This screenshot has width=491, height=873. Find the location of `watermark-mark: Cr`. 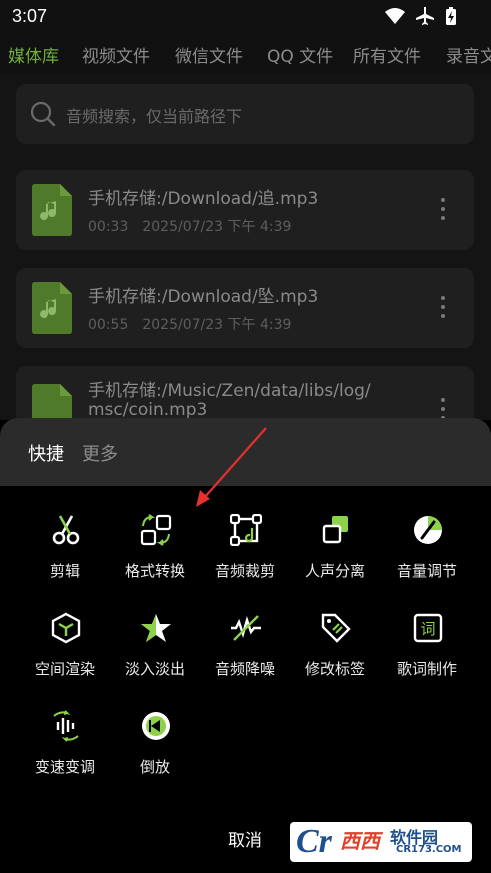

watermark-mark: Cr is located at coordinates (314, 841).